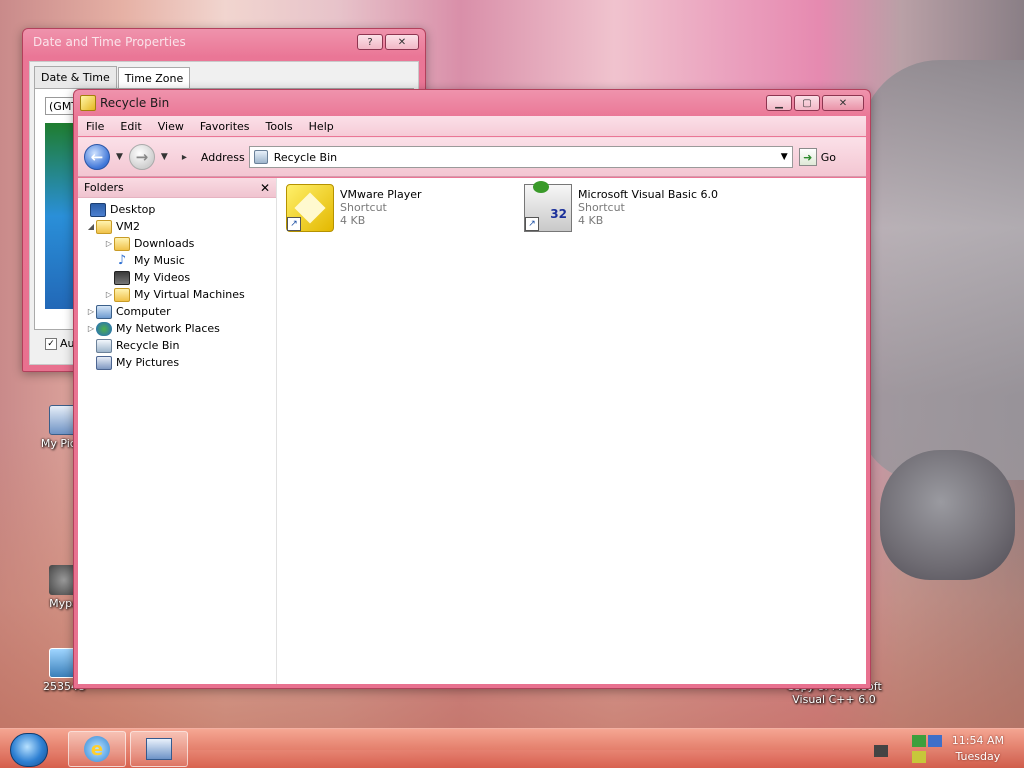 This screenshot has width=1024, height=768. I want to click on tree-item-label: My Pictures, so click(148, 362).